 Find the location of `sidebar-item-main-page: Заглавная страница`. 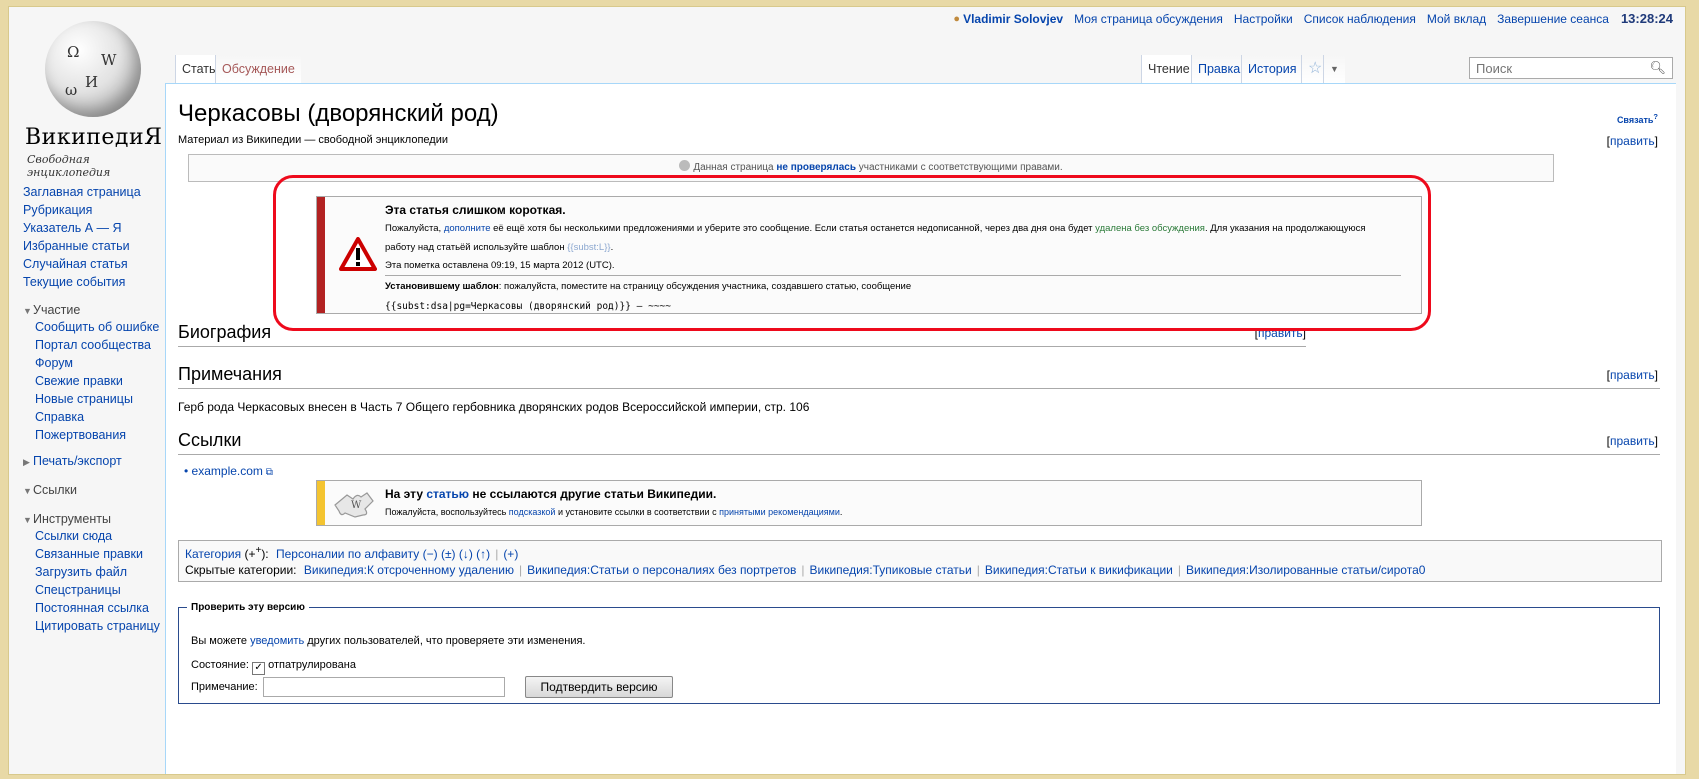

sidebar-item-main-page: Заглавная страница is located at coordinates (98, 192).